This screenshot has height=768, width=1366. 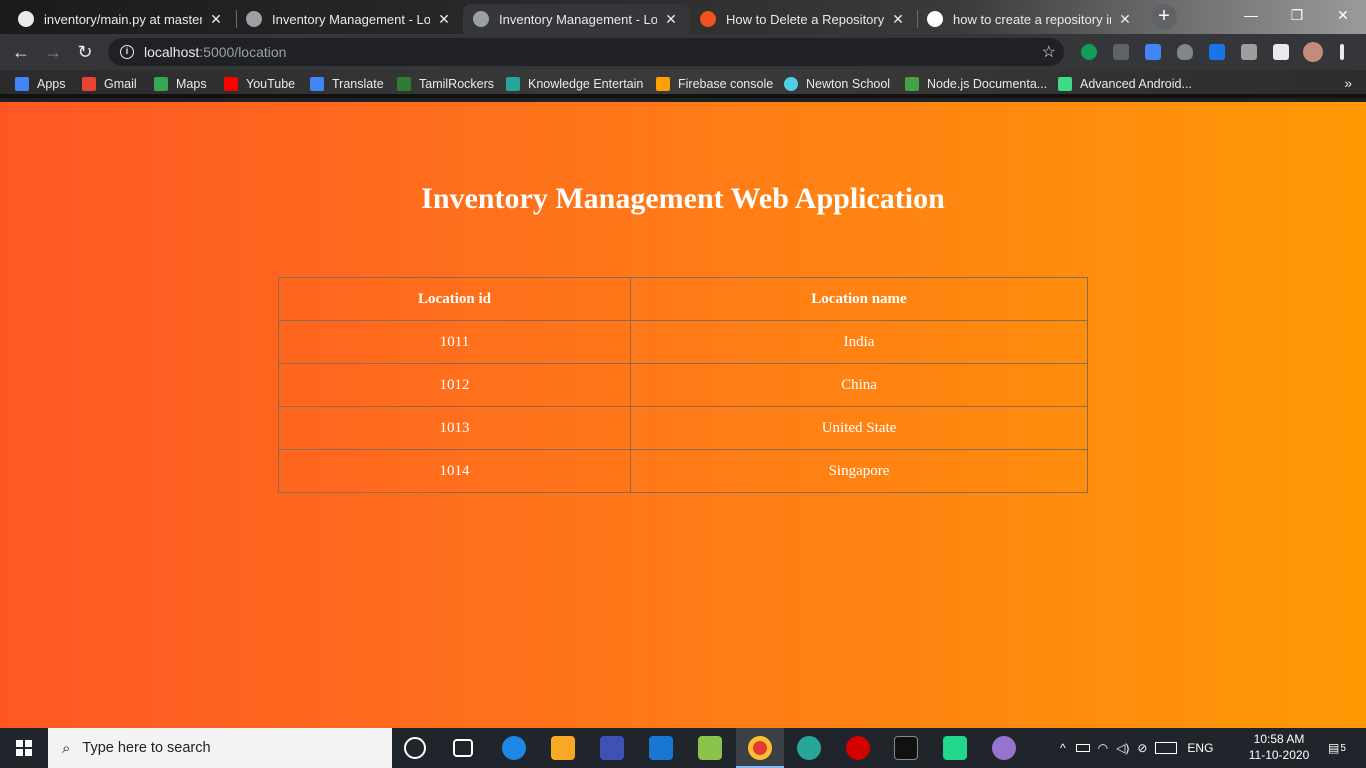 I want to click on taskbar-search-box: ⌕ Type here to search, so click(x=220, y=748).